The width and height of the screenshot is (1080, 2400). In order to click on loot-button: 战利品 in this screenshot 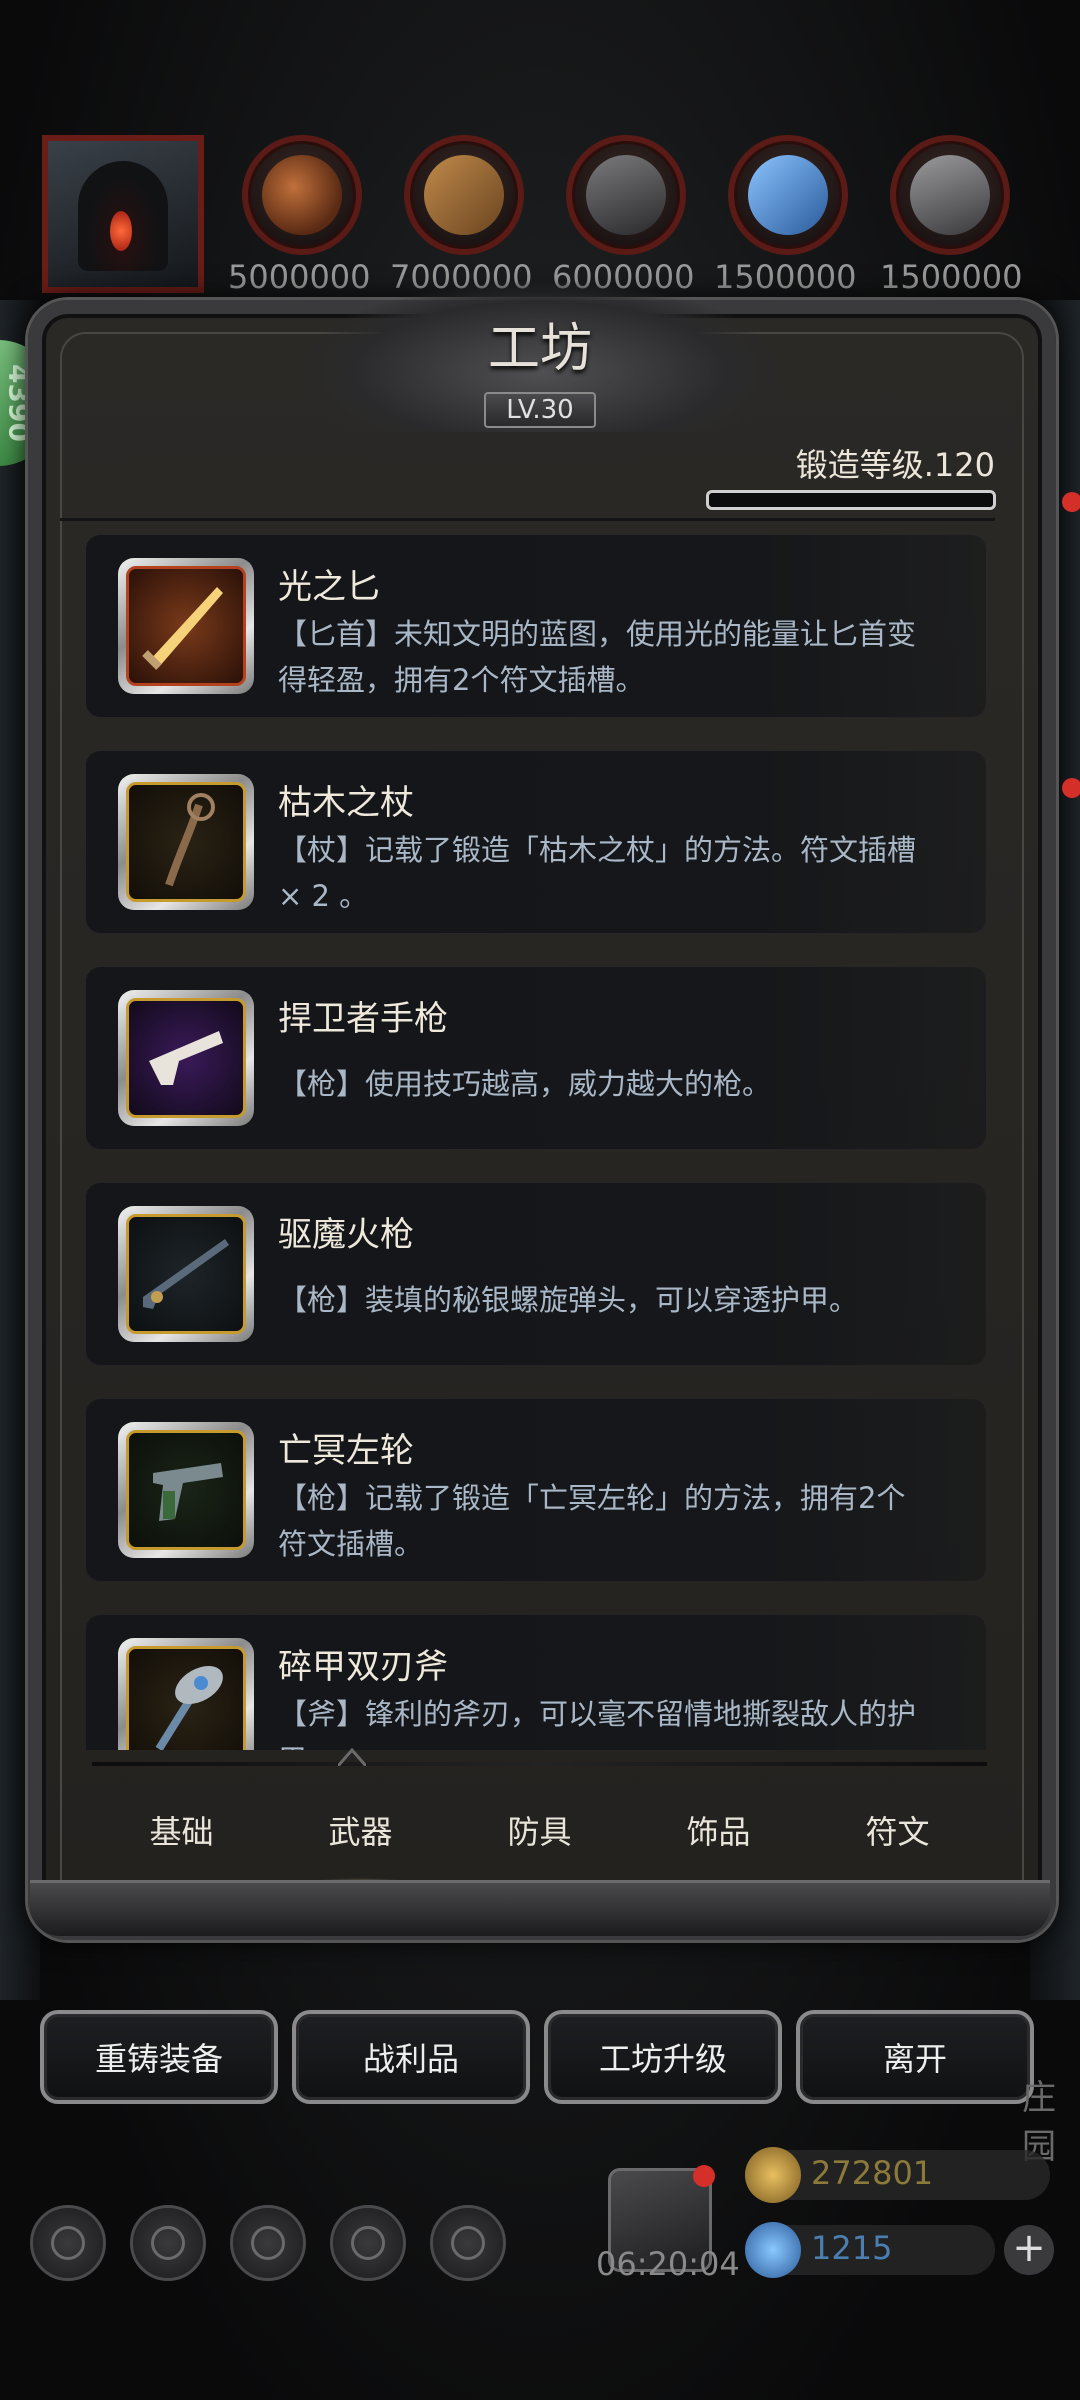, I will do `click(411, 2057)`.